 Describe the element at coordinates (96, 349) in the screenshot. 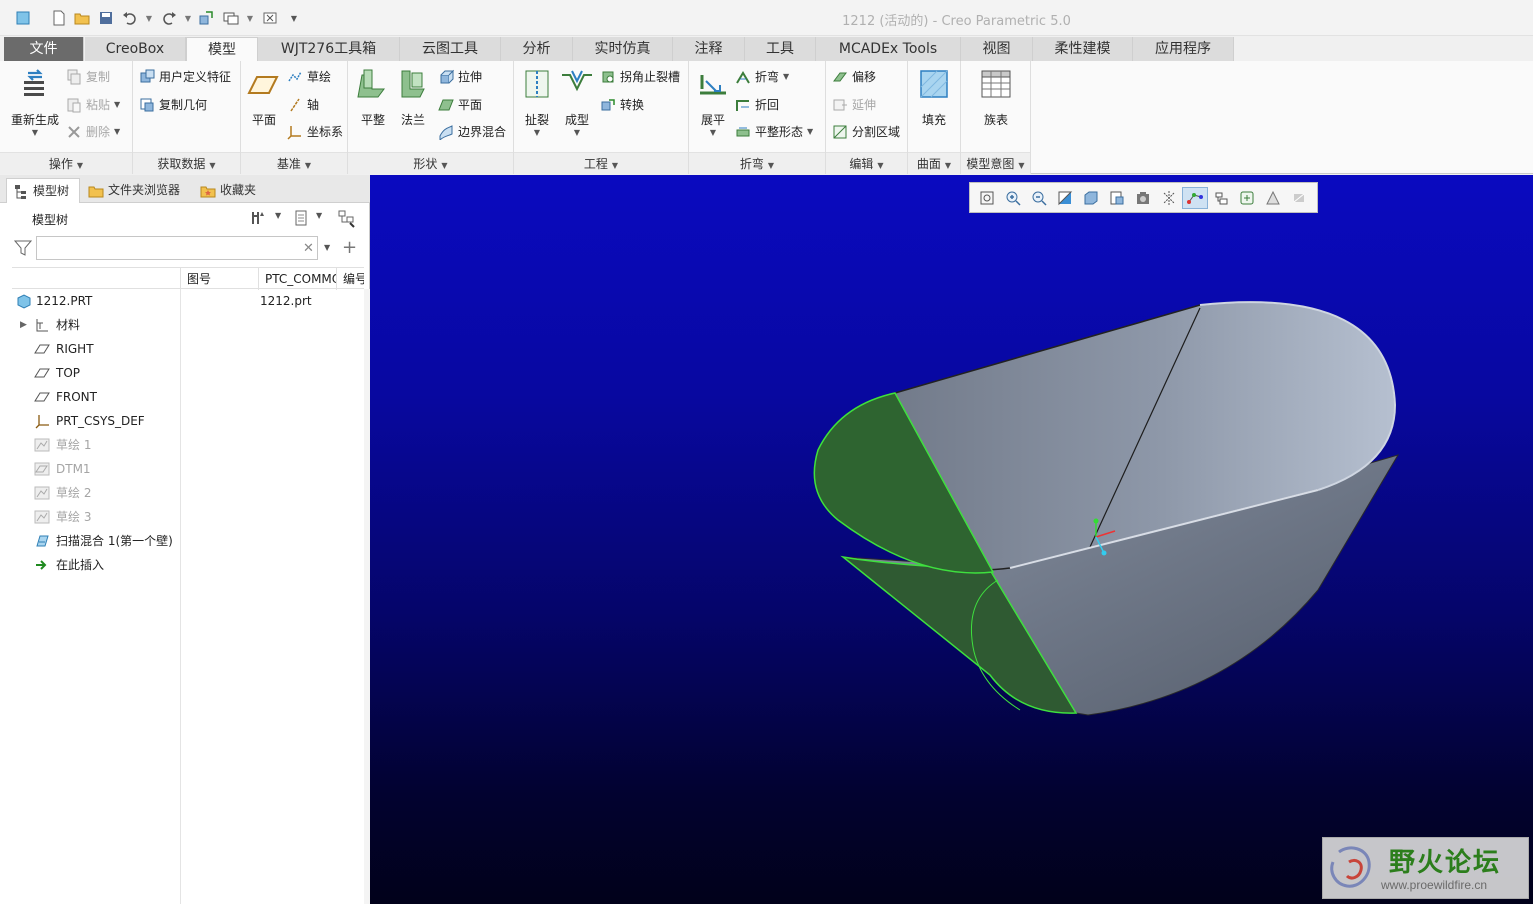

I see `tree-row-right: RIGHT` at that location.